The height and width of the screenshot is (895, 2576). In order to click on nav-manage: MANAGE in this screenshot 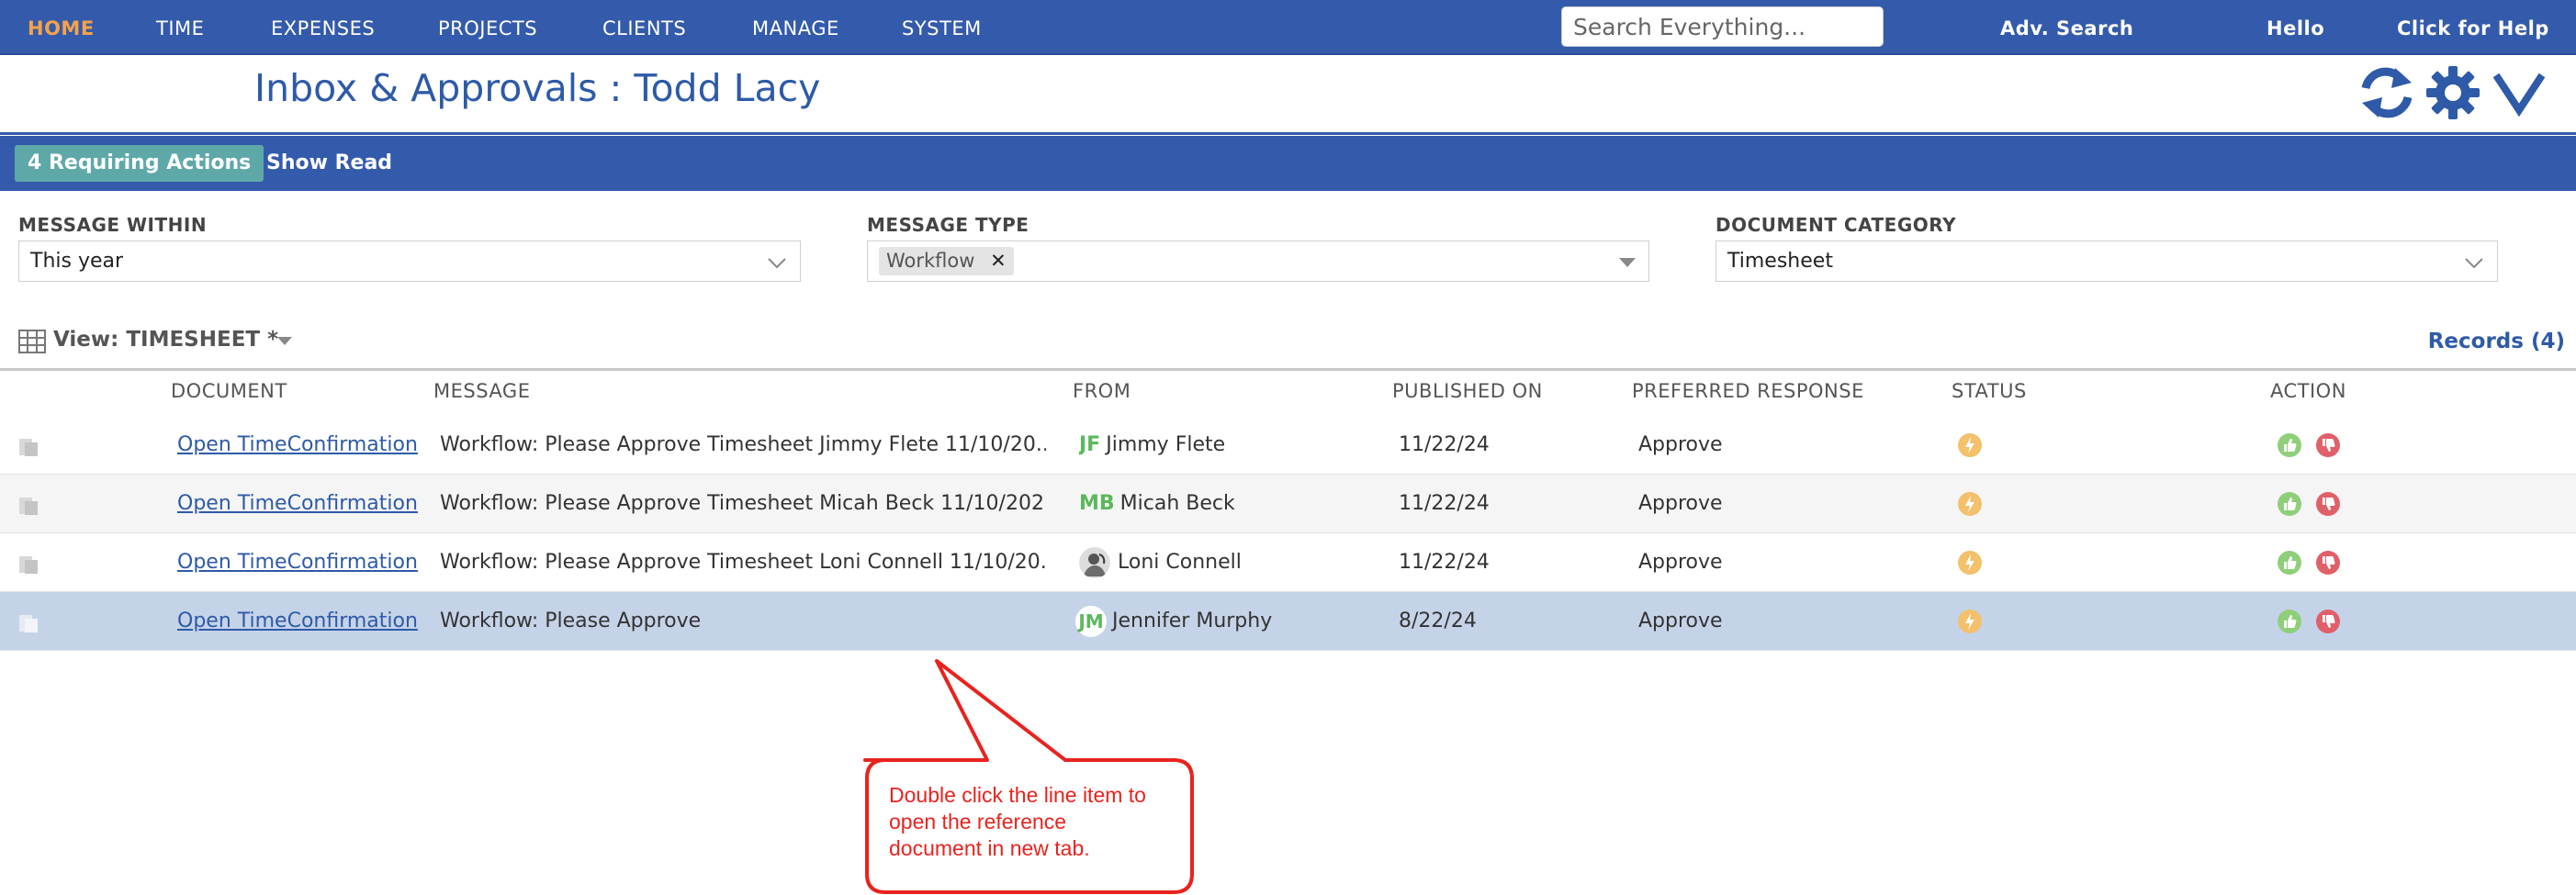, I will do `click(795, 27)`.